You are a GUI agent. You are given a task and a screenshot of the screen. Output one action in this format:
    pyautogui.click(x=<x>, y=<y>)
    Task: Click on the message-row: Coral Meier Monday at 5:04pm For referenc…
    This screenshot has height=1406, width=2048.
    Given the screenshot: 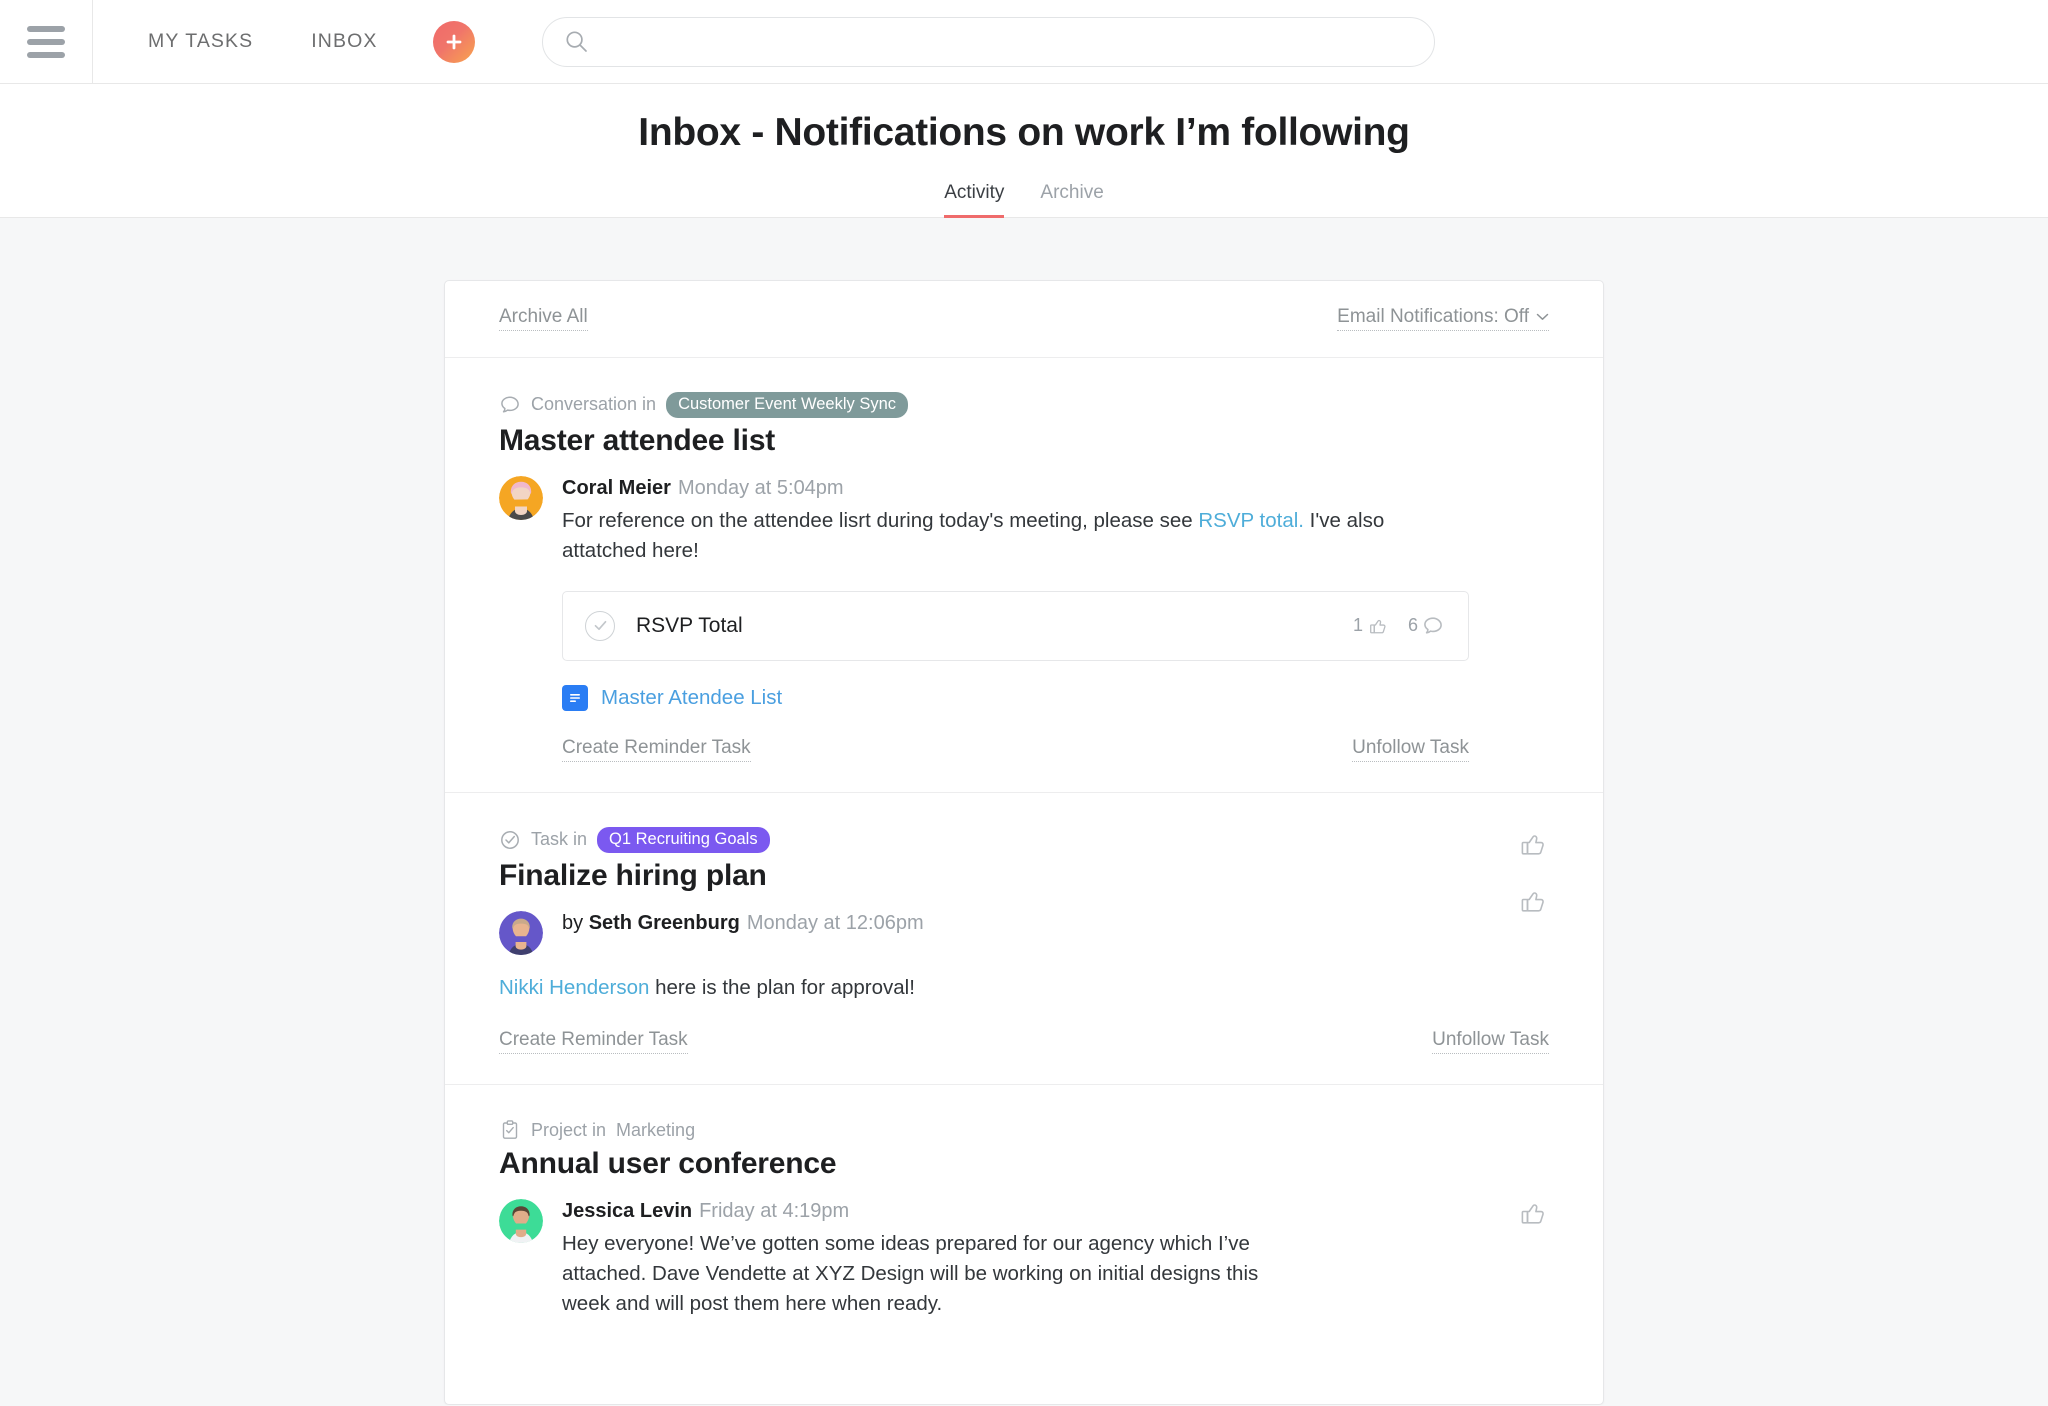 What is the action you would take?
    pyautogui.click(x=1024, y=618)
    